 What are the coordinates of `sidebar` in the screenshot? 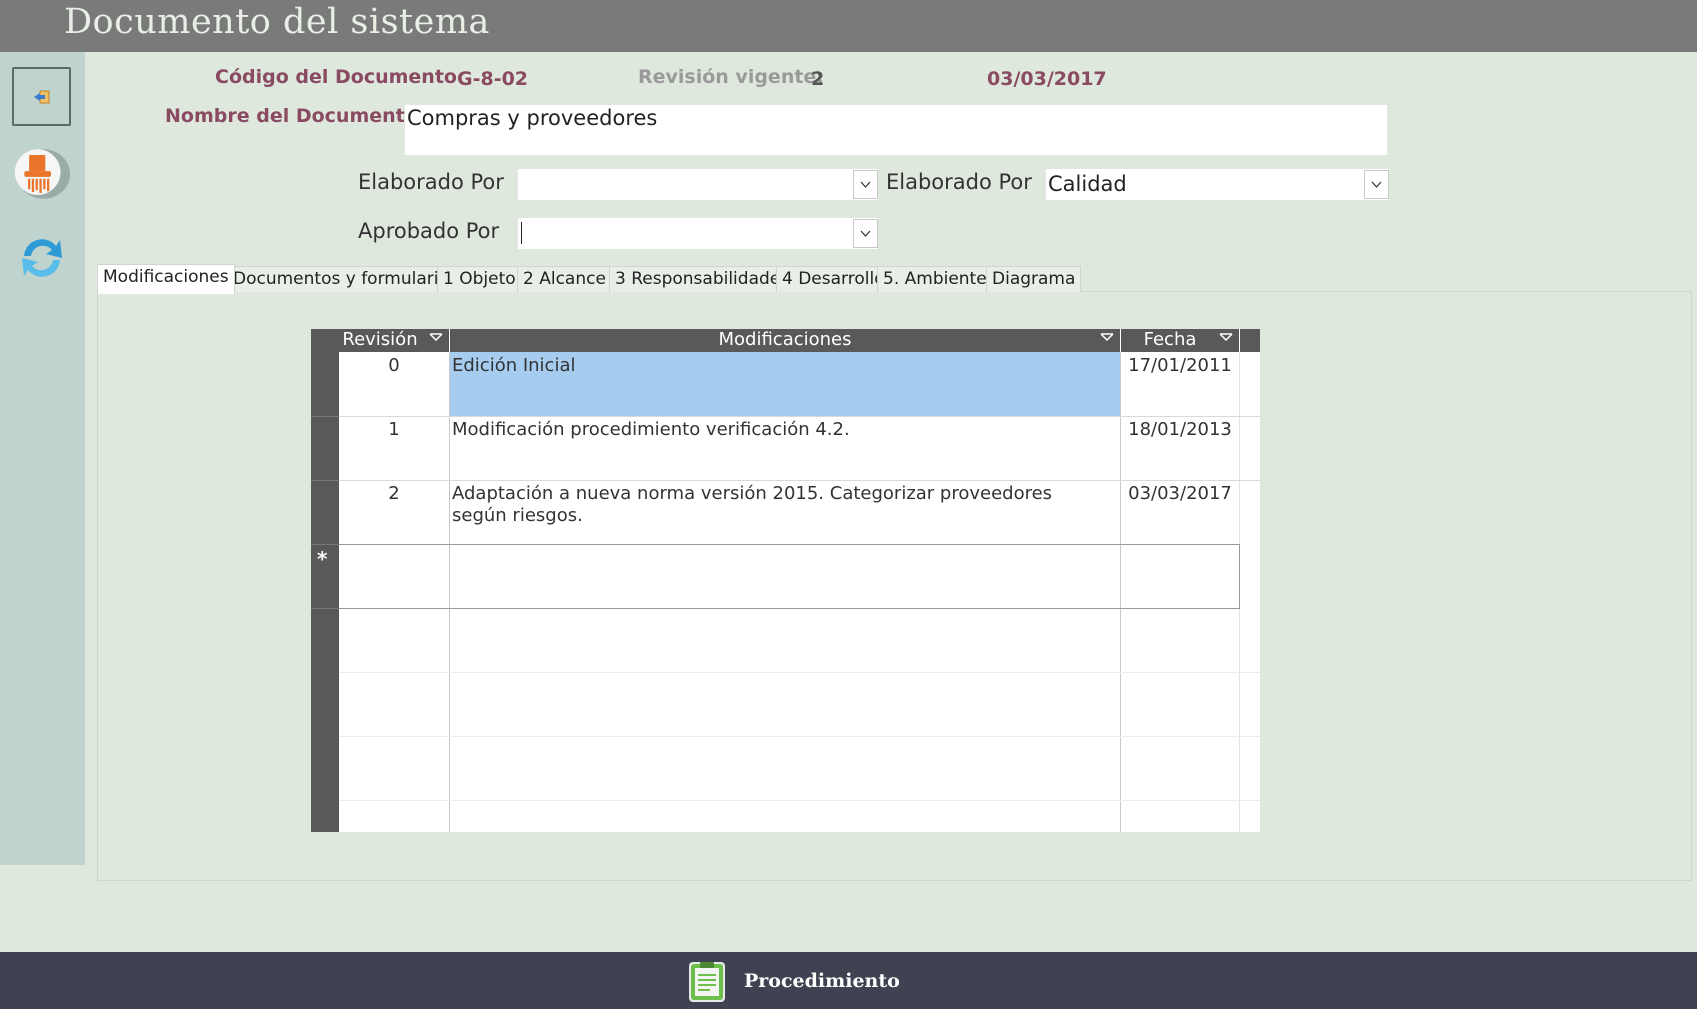 It's located at (42, 458).